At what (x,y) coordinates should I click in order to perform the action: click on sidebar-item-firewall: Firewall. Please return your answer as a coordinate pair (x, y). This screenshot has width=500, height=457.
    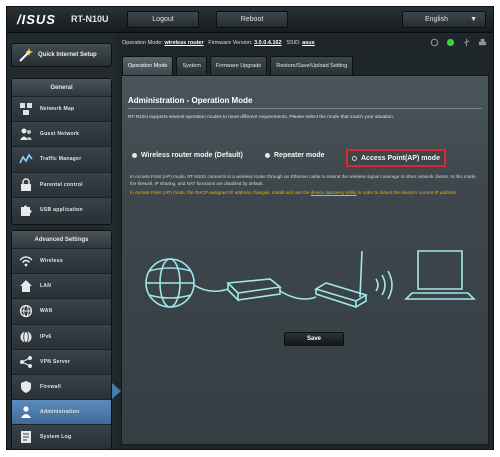
    Looking at the image, I should click on (61, 386).